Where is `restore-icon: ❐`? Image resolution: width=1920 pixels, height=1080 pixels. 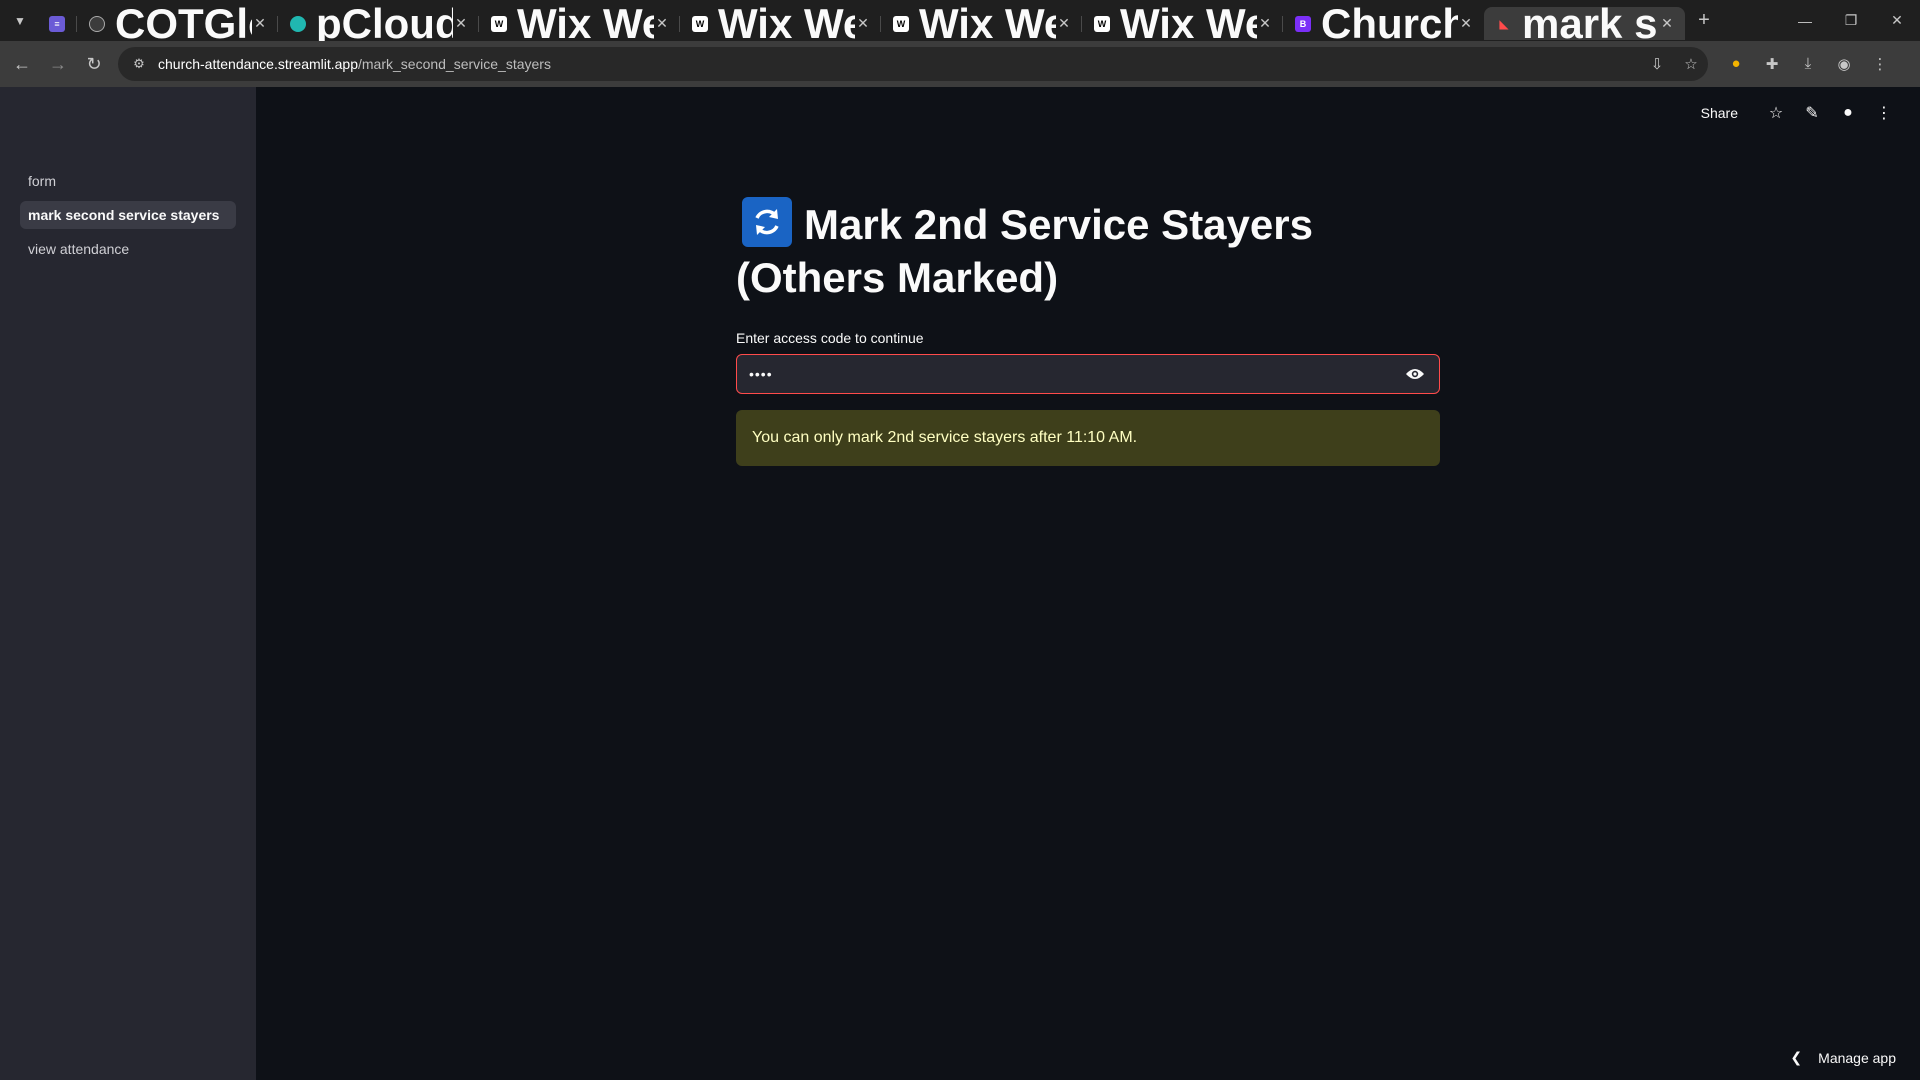 restore-icon: ❐ is located at coordinates (1851, 20).